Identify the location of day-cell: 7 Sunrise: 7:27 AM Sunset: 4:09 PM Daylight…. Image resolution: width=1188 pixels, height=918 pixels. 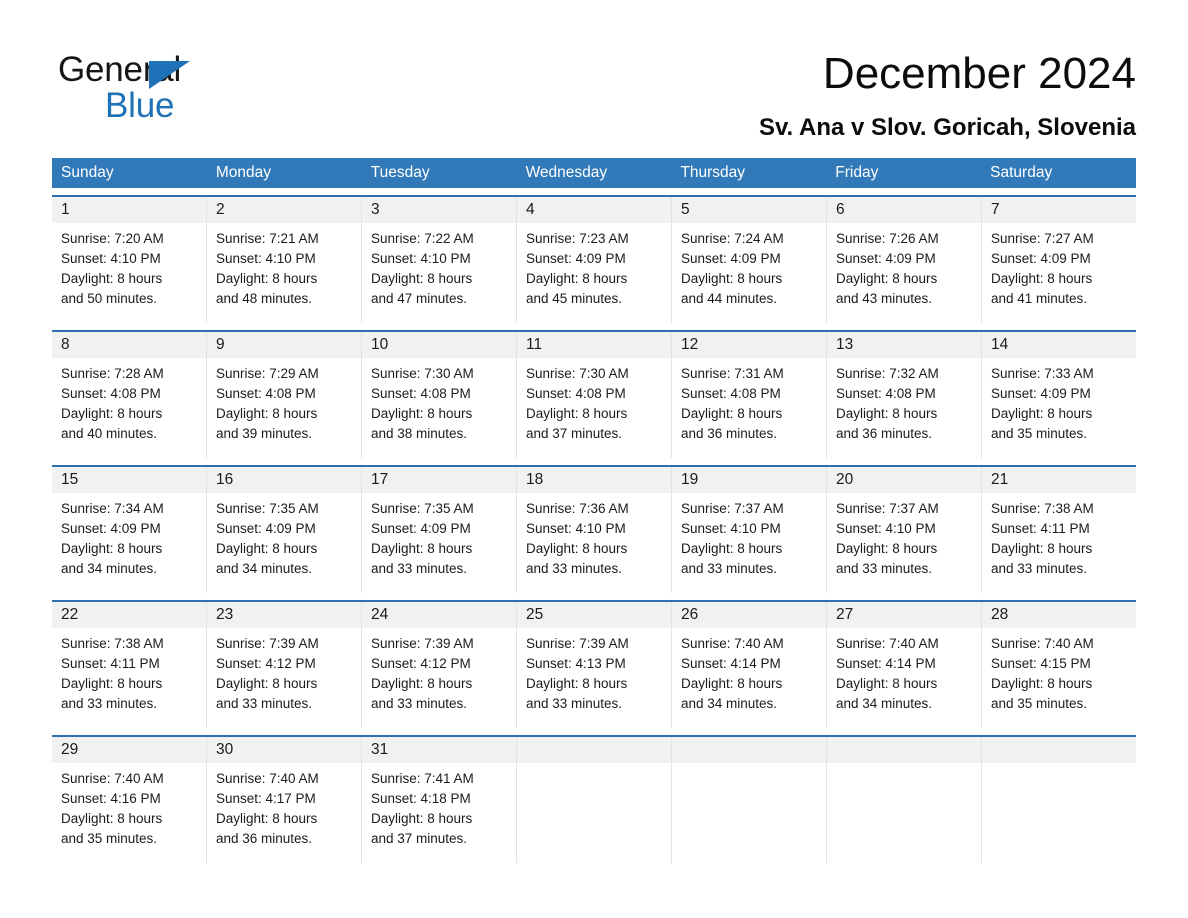
(1059, 260).